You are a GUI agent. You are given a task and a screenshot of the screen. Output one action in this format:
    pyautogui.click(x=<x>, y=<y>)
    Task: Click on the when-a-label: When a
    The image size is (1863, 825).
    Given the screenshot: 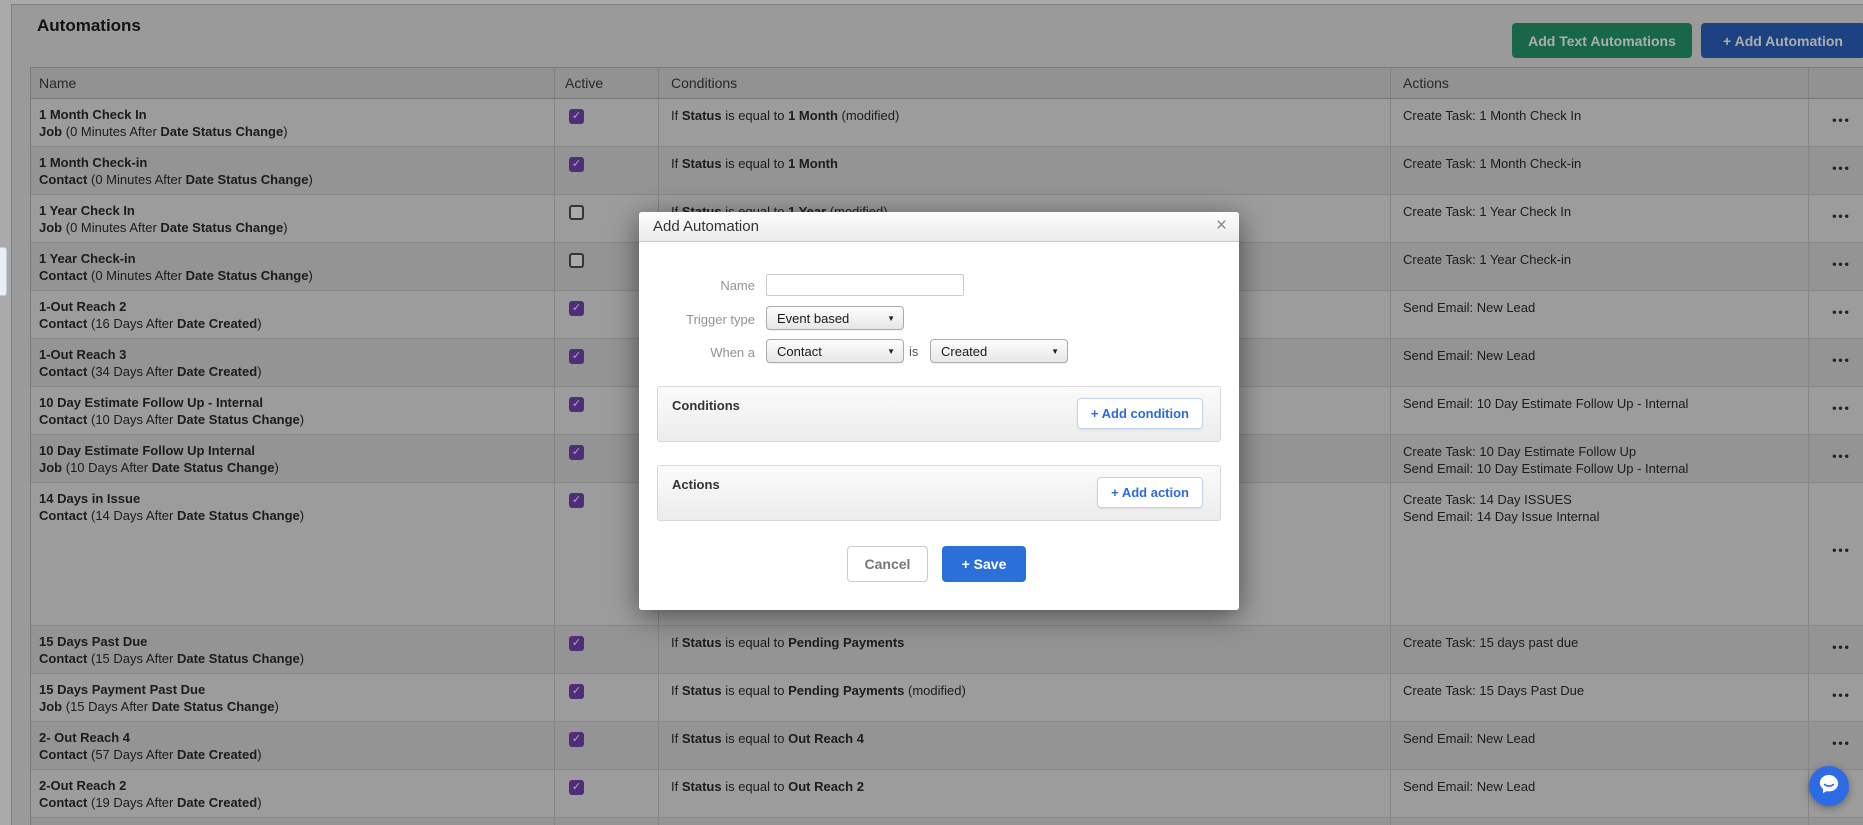 What is the action you would take?
    pyautogui.click(x=732, y=352)
    